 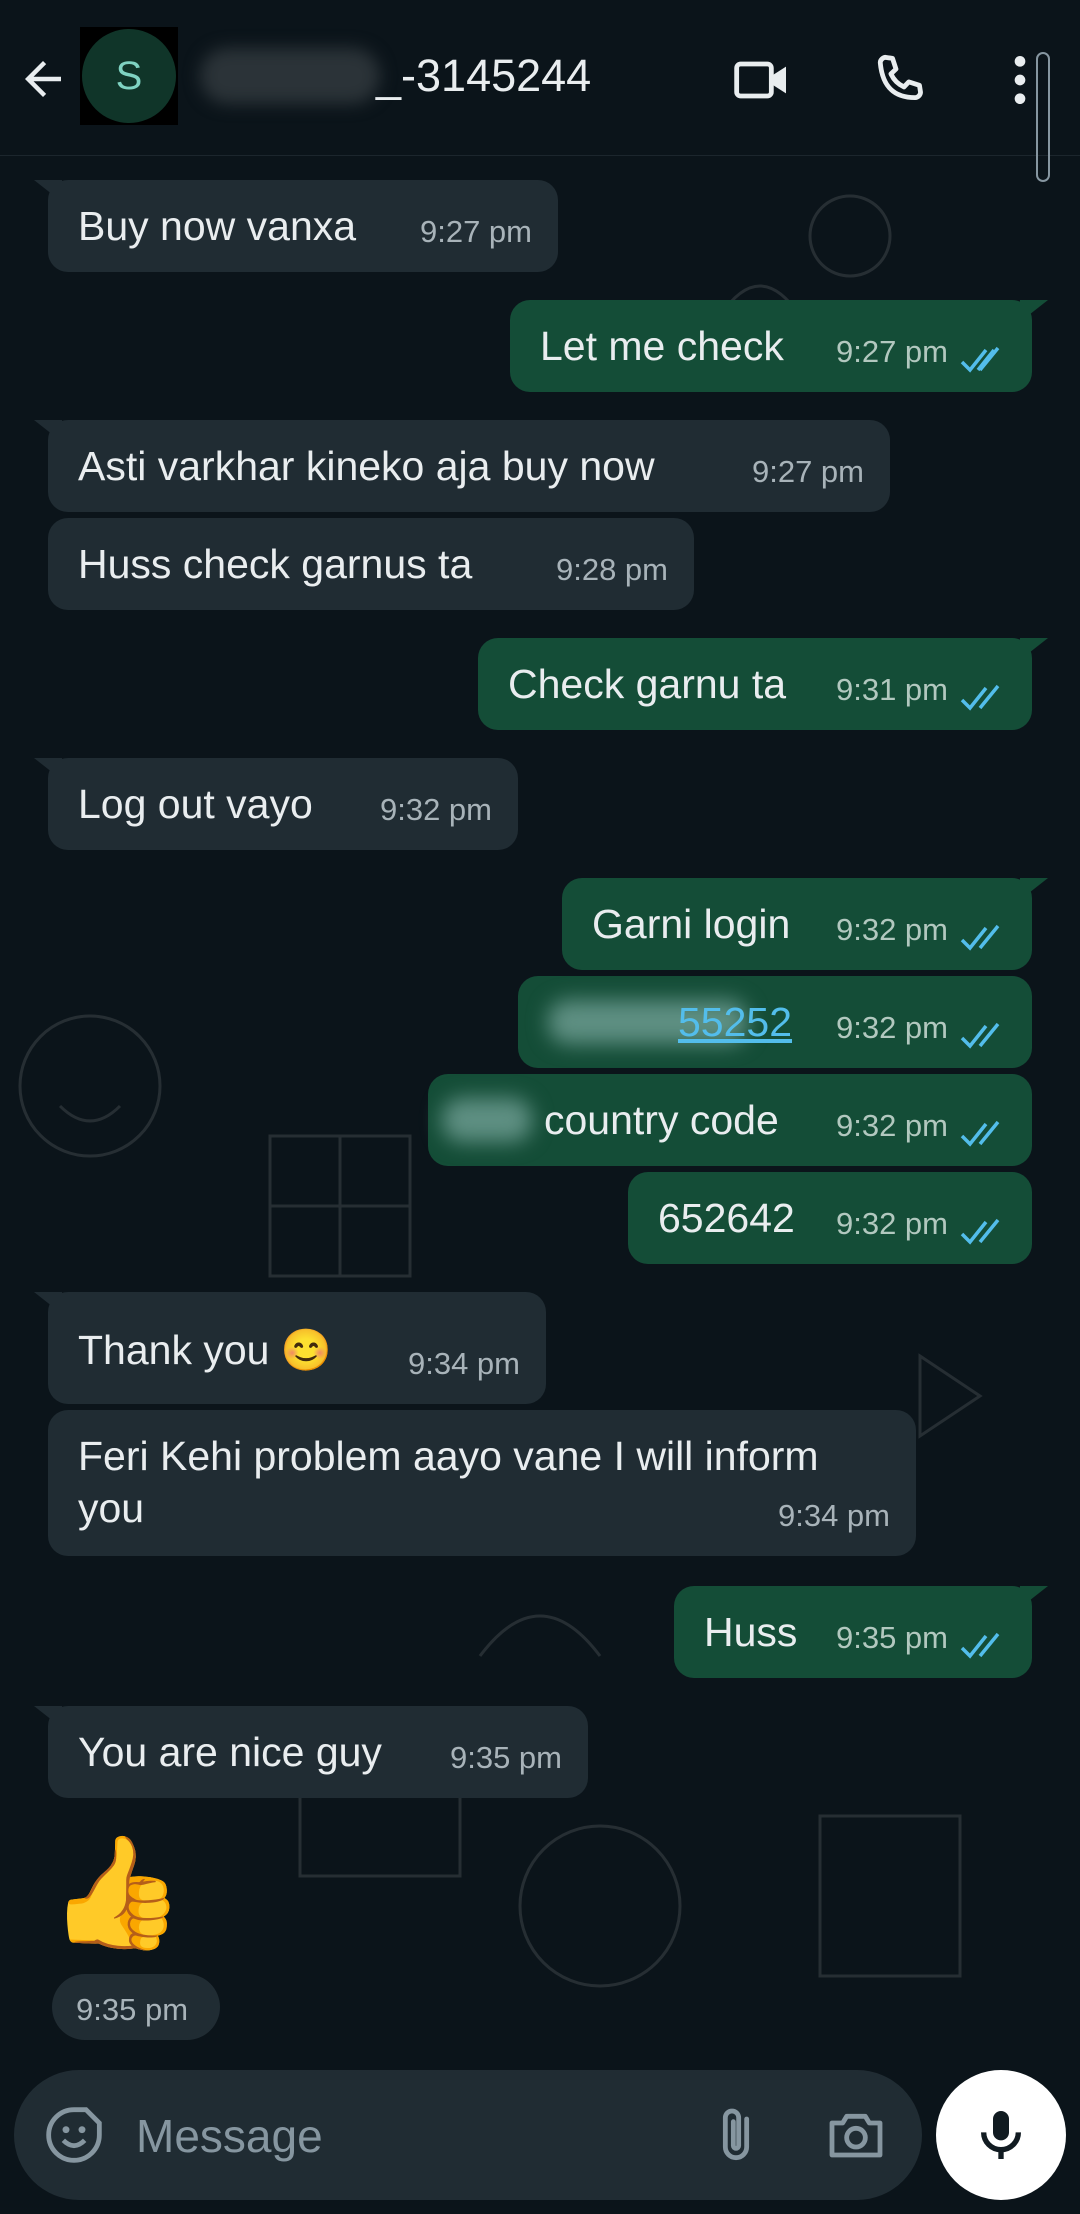 What do you see at coordinates (736, 2135) in the screenshot?
I see `attach-icon` at bounding box center [736, 2135].